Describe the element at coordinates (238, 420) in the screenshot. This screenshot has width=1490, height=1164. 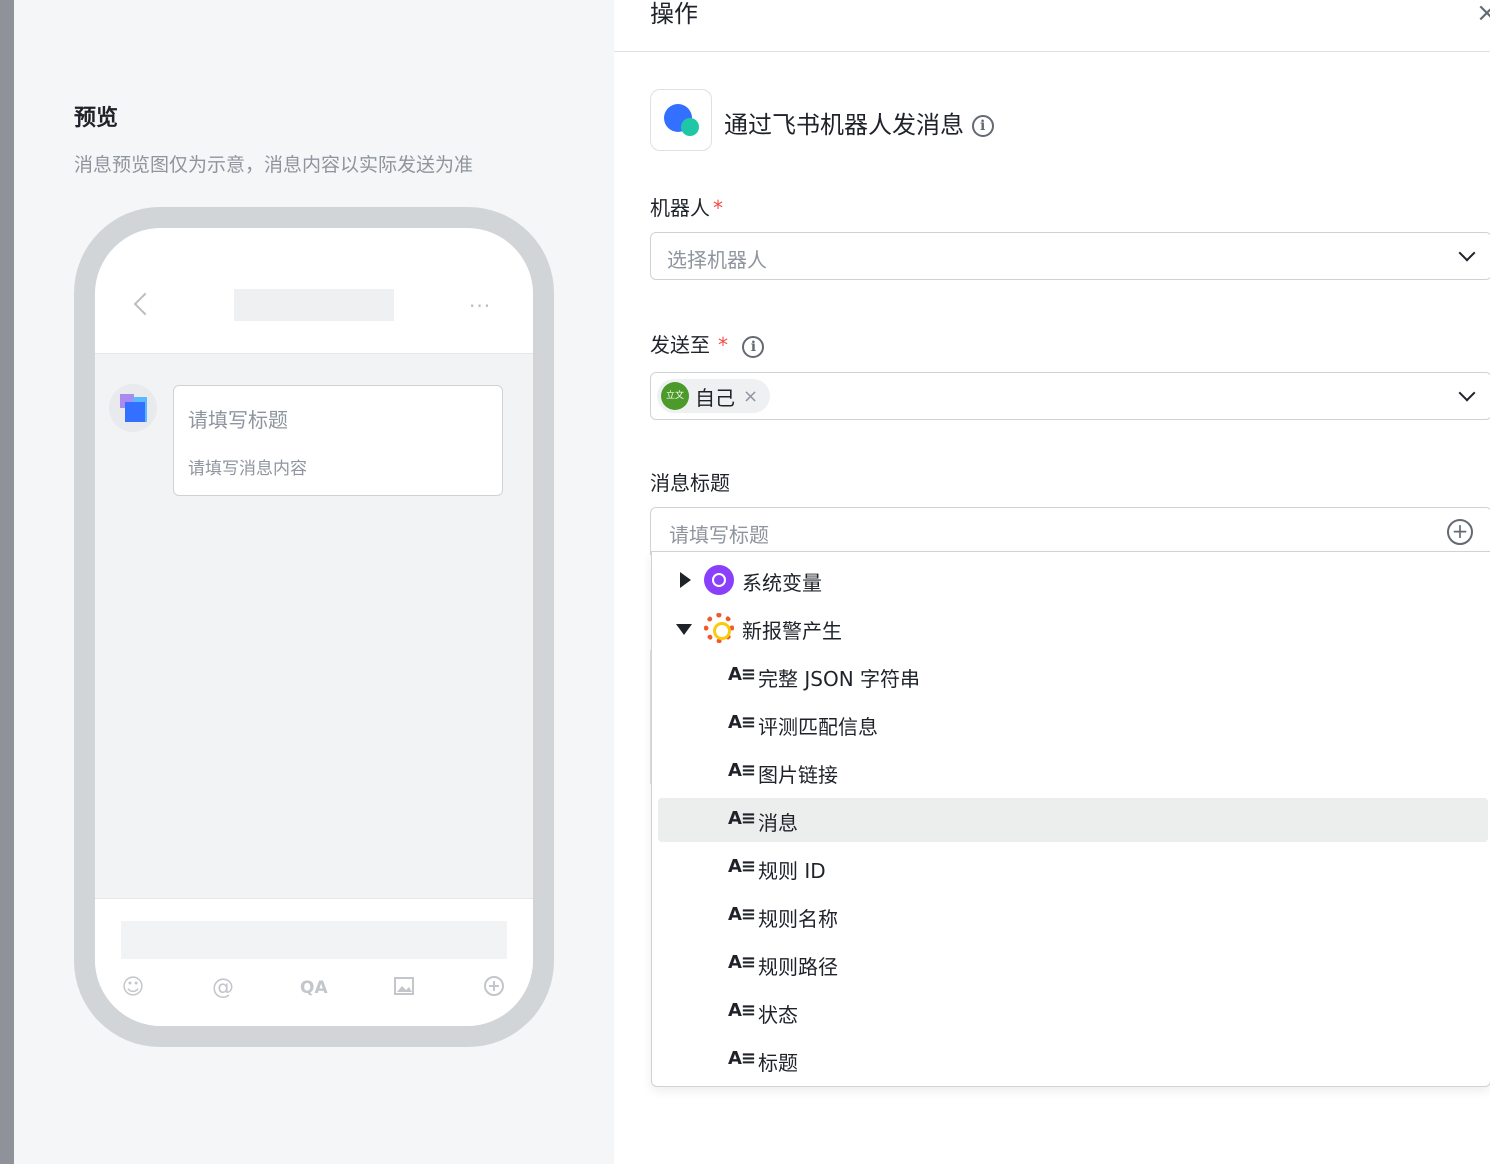
I see `message-card-title: 请填写标题` at that location.